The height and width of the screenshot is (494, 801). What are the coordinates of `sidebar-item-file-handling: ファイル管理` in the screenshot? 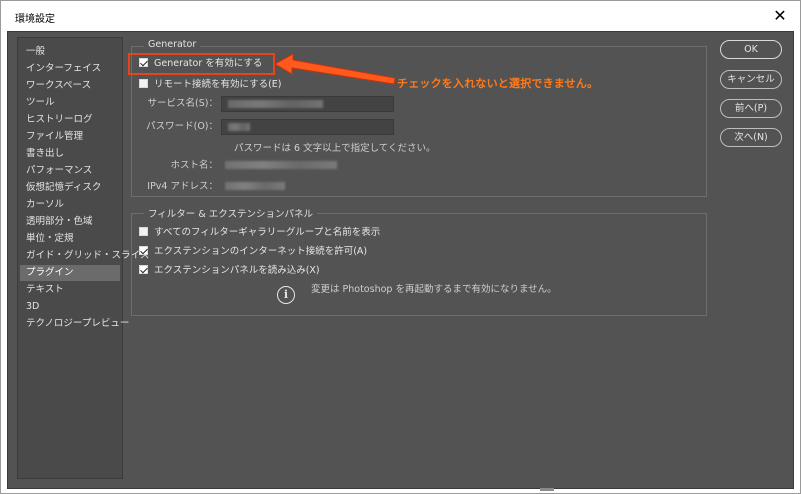 It's located at (70, 137).